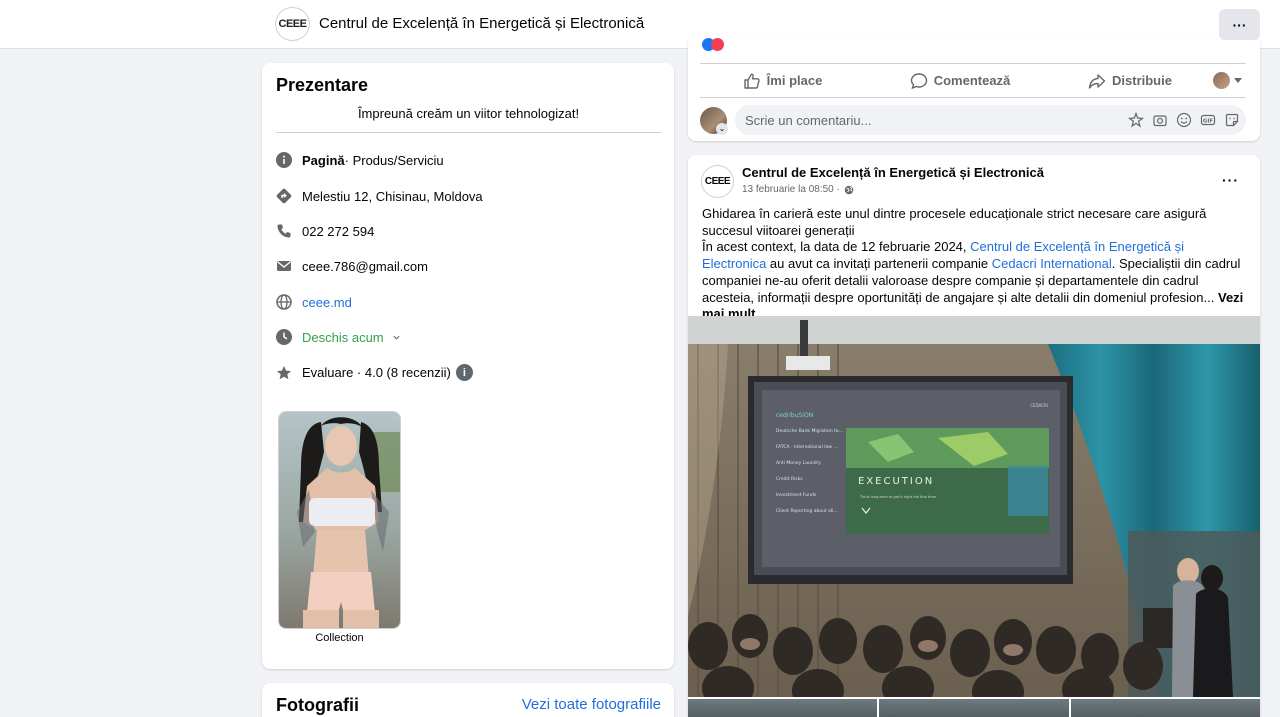 The height and width of the screenshot is (717, 1280). I want to click on share-button: Distribuie, so click(1130, 81).